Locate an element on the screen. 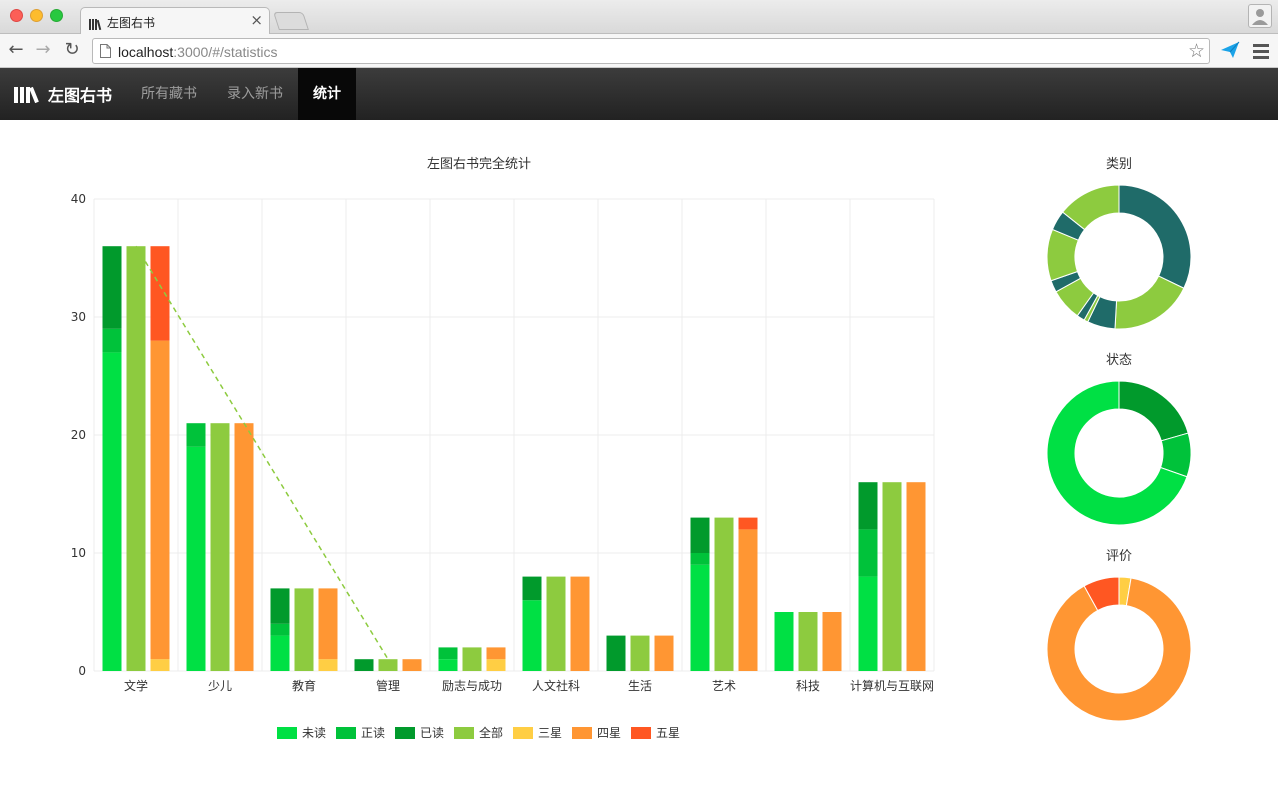 This screenshot has height=804, width=1278. x-tick-label: 生活 is located at coordinates (640, 686).